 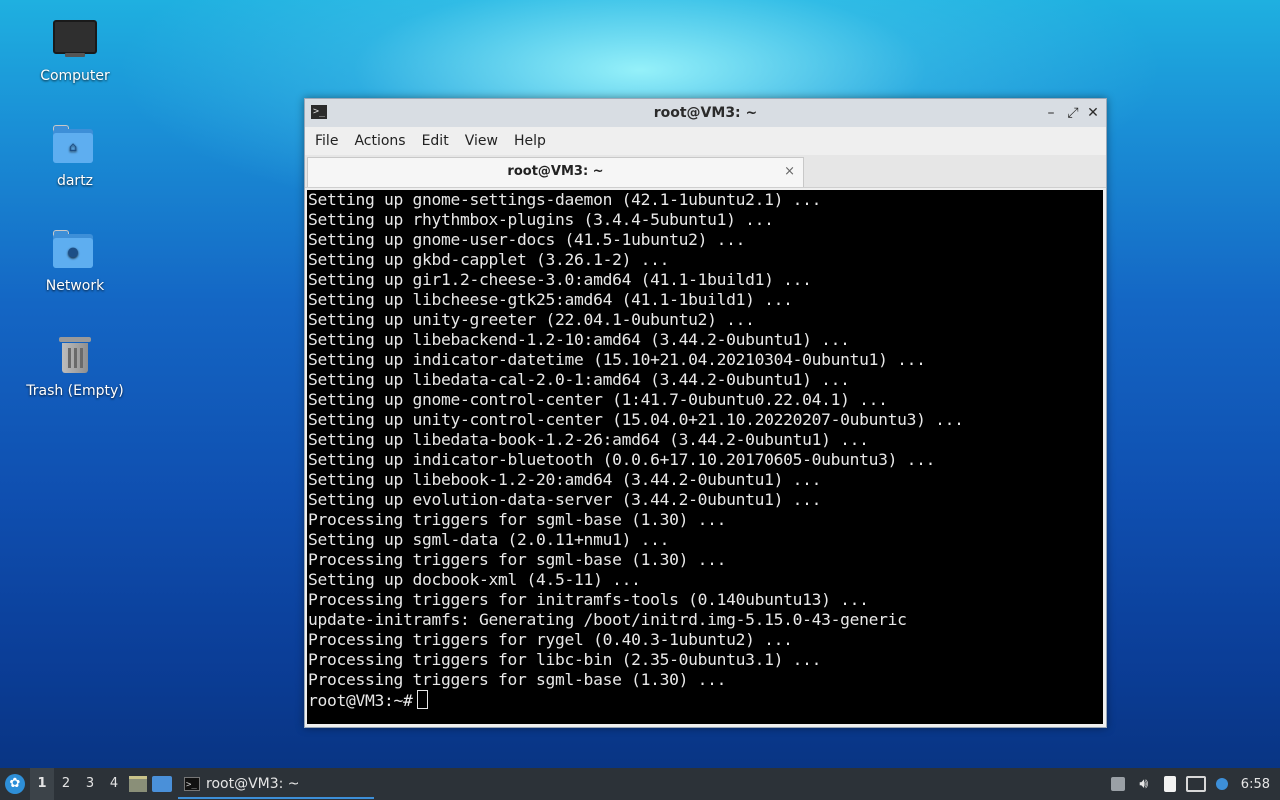 I want to click on show-desktop-button, so click(x=162, y=784).